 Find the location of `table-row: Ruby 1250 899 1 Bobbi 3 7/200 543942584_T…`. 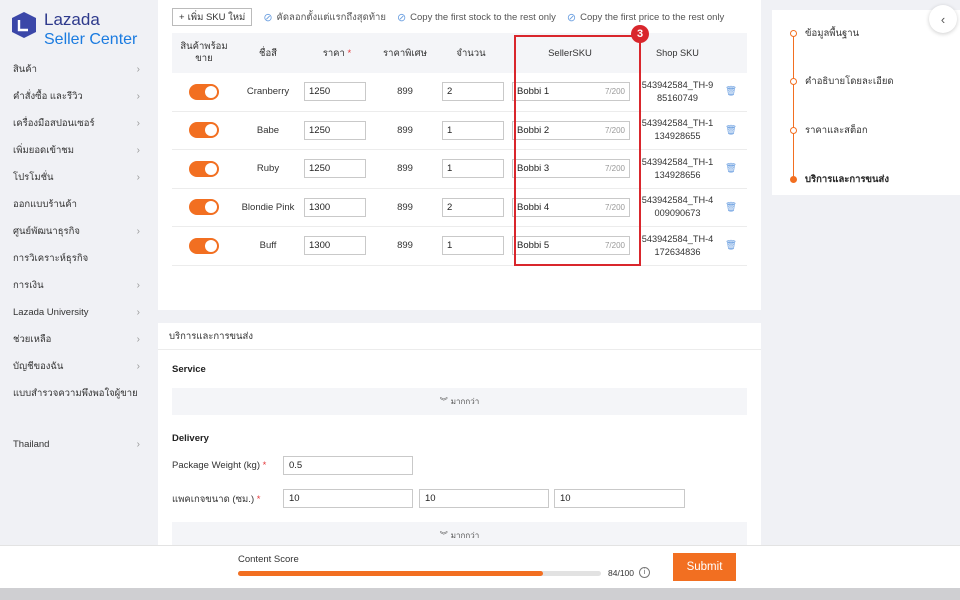

table-row: Ruby 1250 899 1 Bobbi 3 7/200 543942584_T… is located at coordinates (459, 169).